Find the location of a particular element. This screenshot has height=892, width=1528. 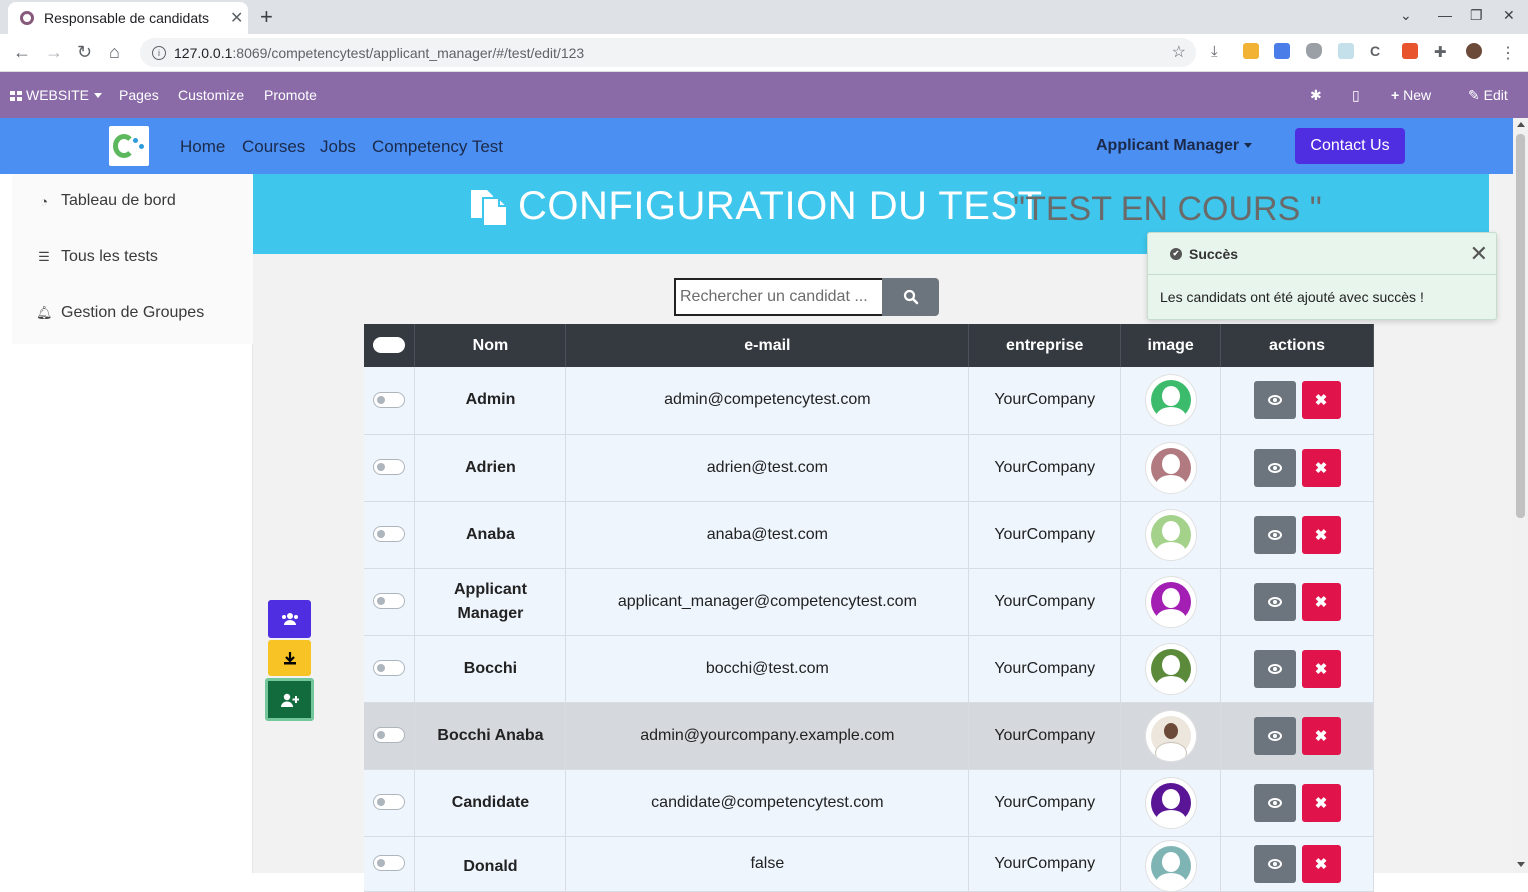

copy-document-icon is located at coordinates (489, 208).